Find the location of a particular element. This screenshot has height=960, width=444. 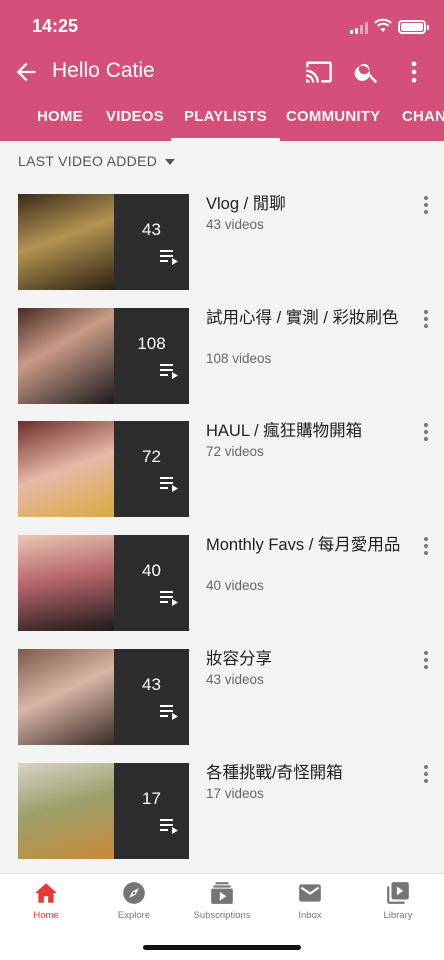

nav-explore: Explore is located at coordinates (134, 900).